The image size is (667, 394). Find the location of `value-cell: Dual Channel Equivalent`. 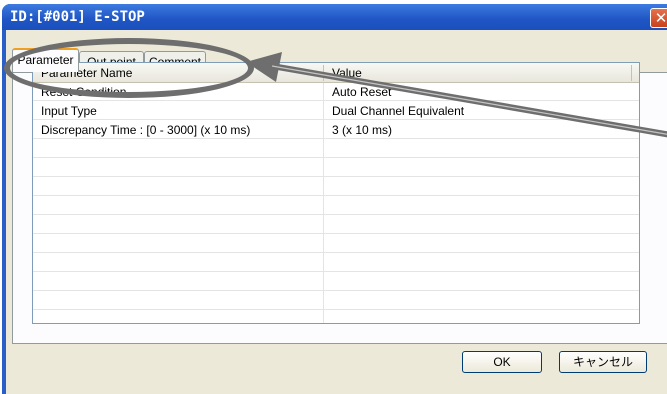

value-cell: Dual Channel Equivalent is located at coordinates (479, 111).